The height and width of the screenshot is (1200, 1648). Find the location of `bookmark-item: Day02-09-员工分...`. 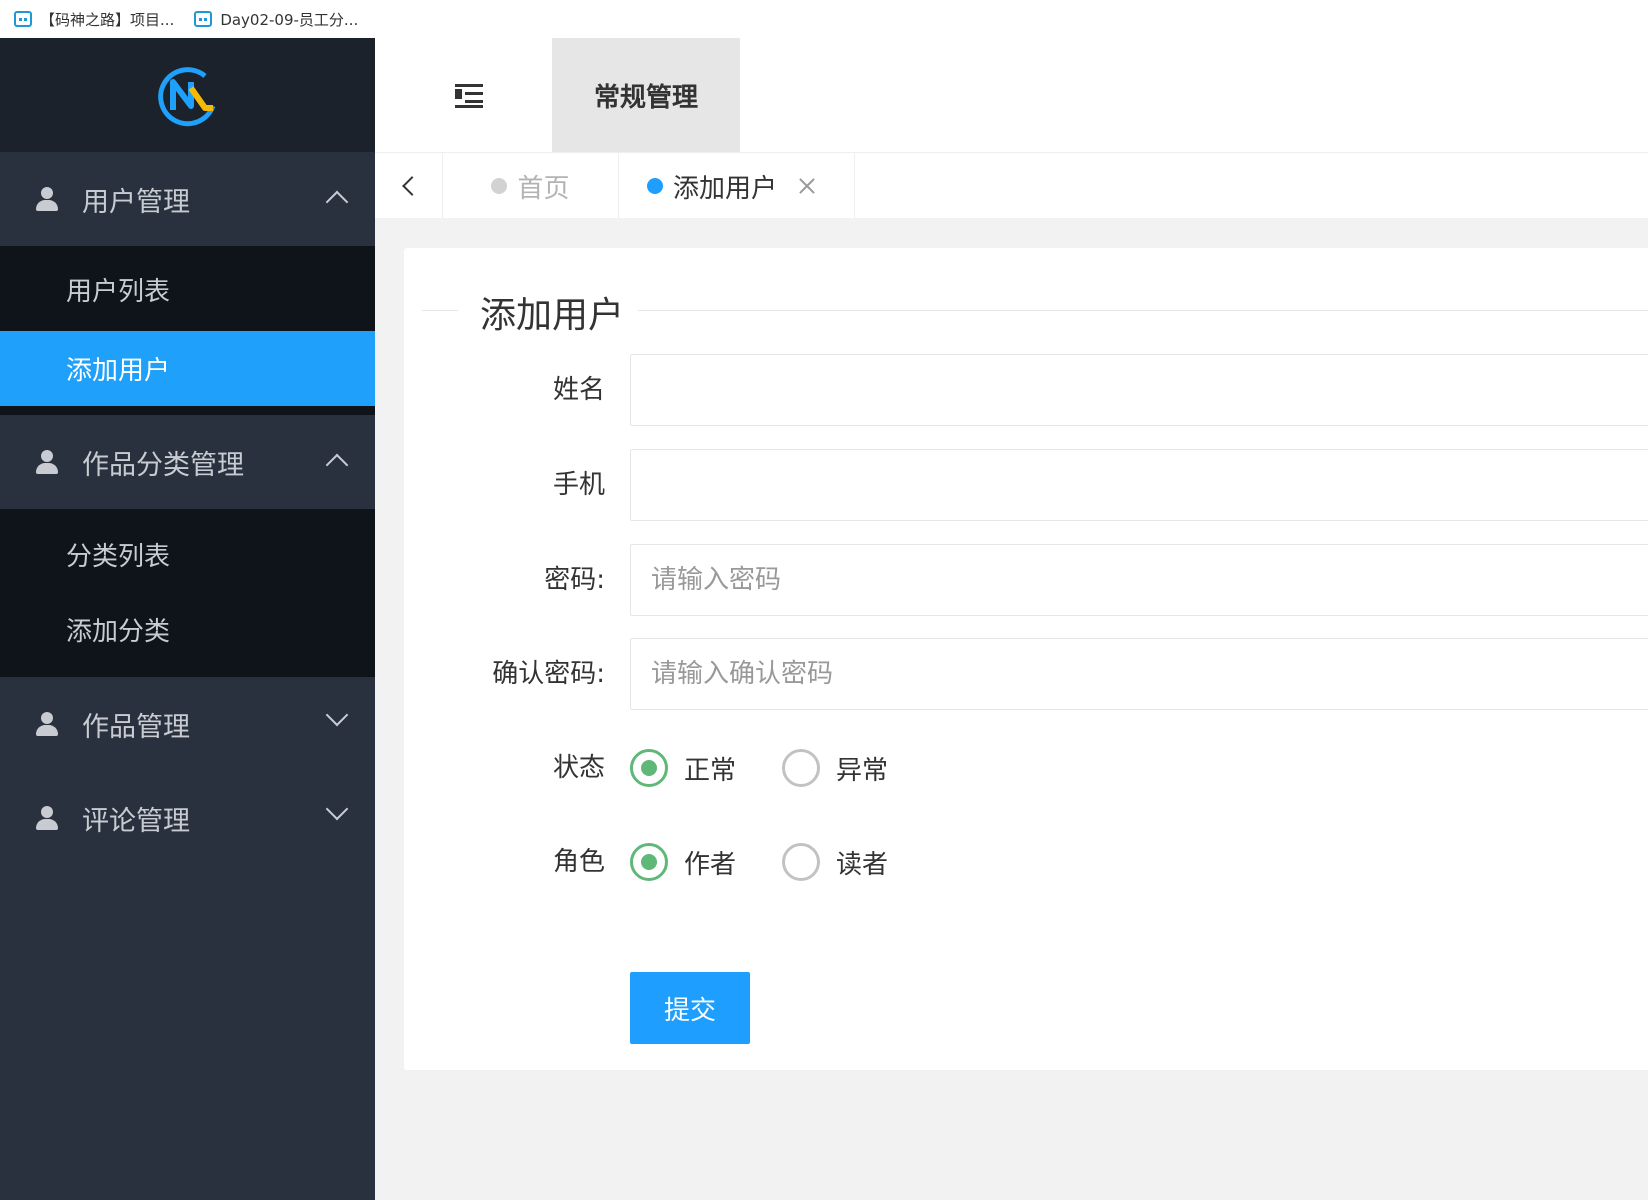

bookmark-item: Day02-09-员工分... is located at coordinates (276, 19).